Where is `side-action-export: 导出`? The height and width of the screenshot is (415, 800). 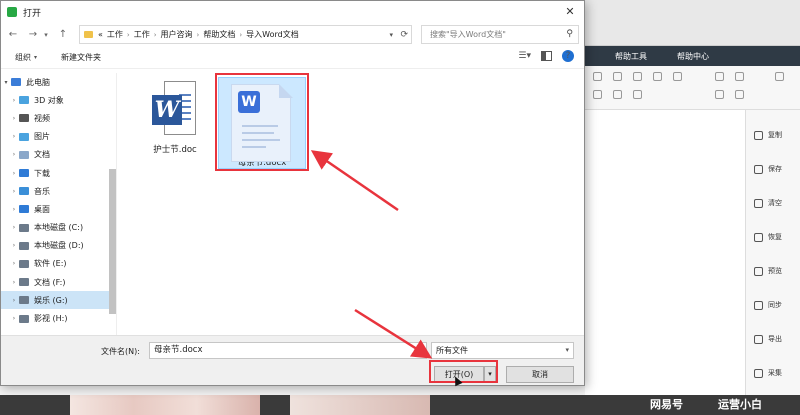
side-action-export: 导出 is located at coordinates (773, 339).